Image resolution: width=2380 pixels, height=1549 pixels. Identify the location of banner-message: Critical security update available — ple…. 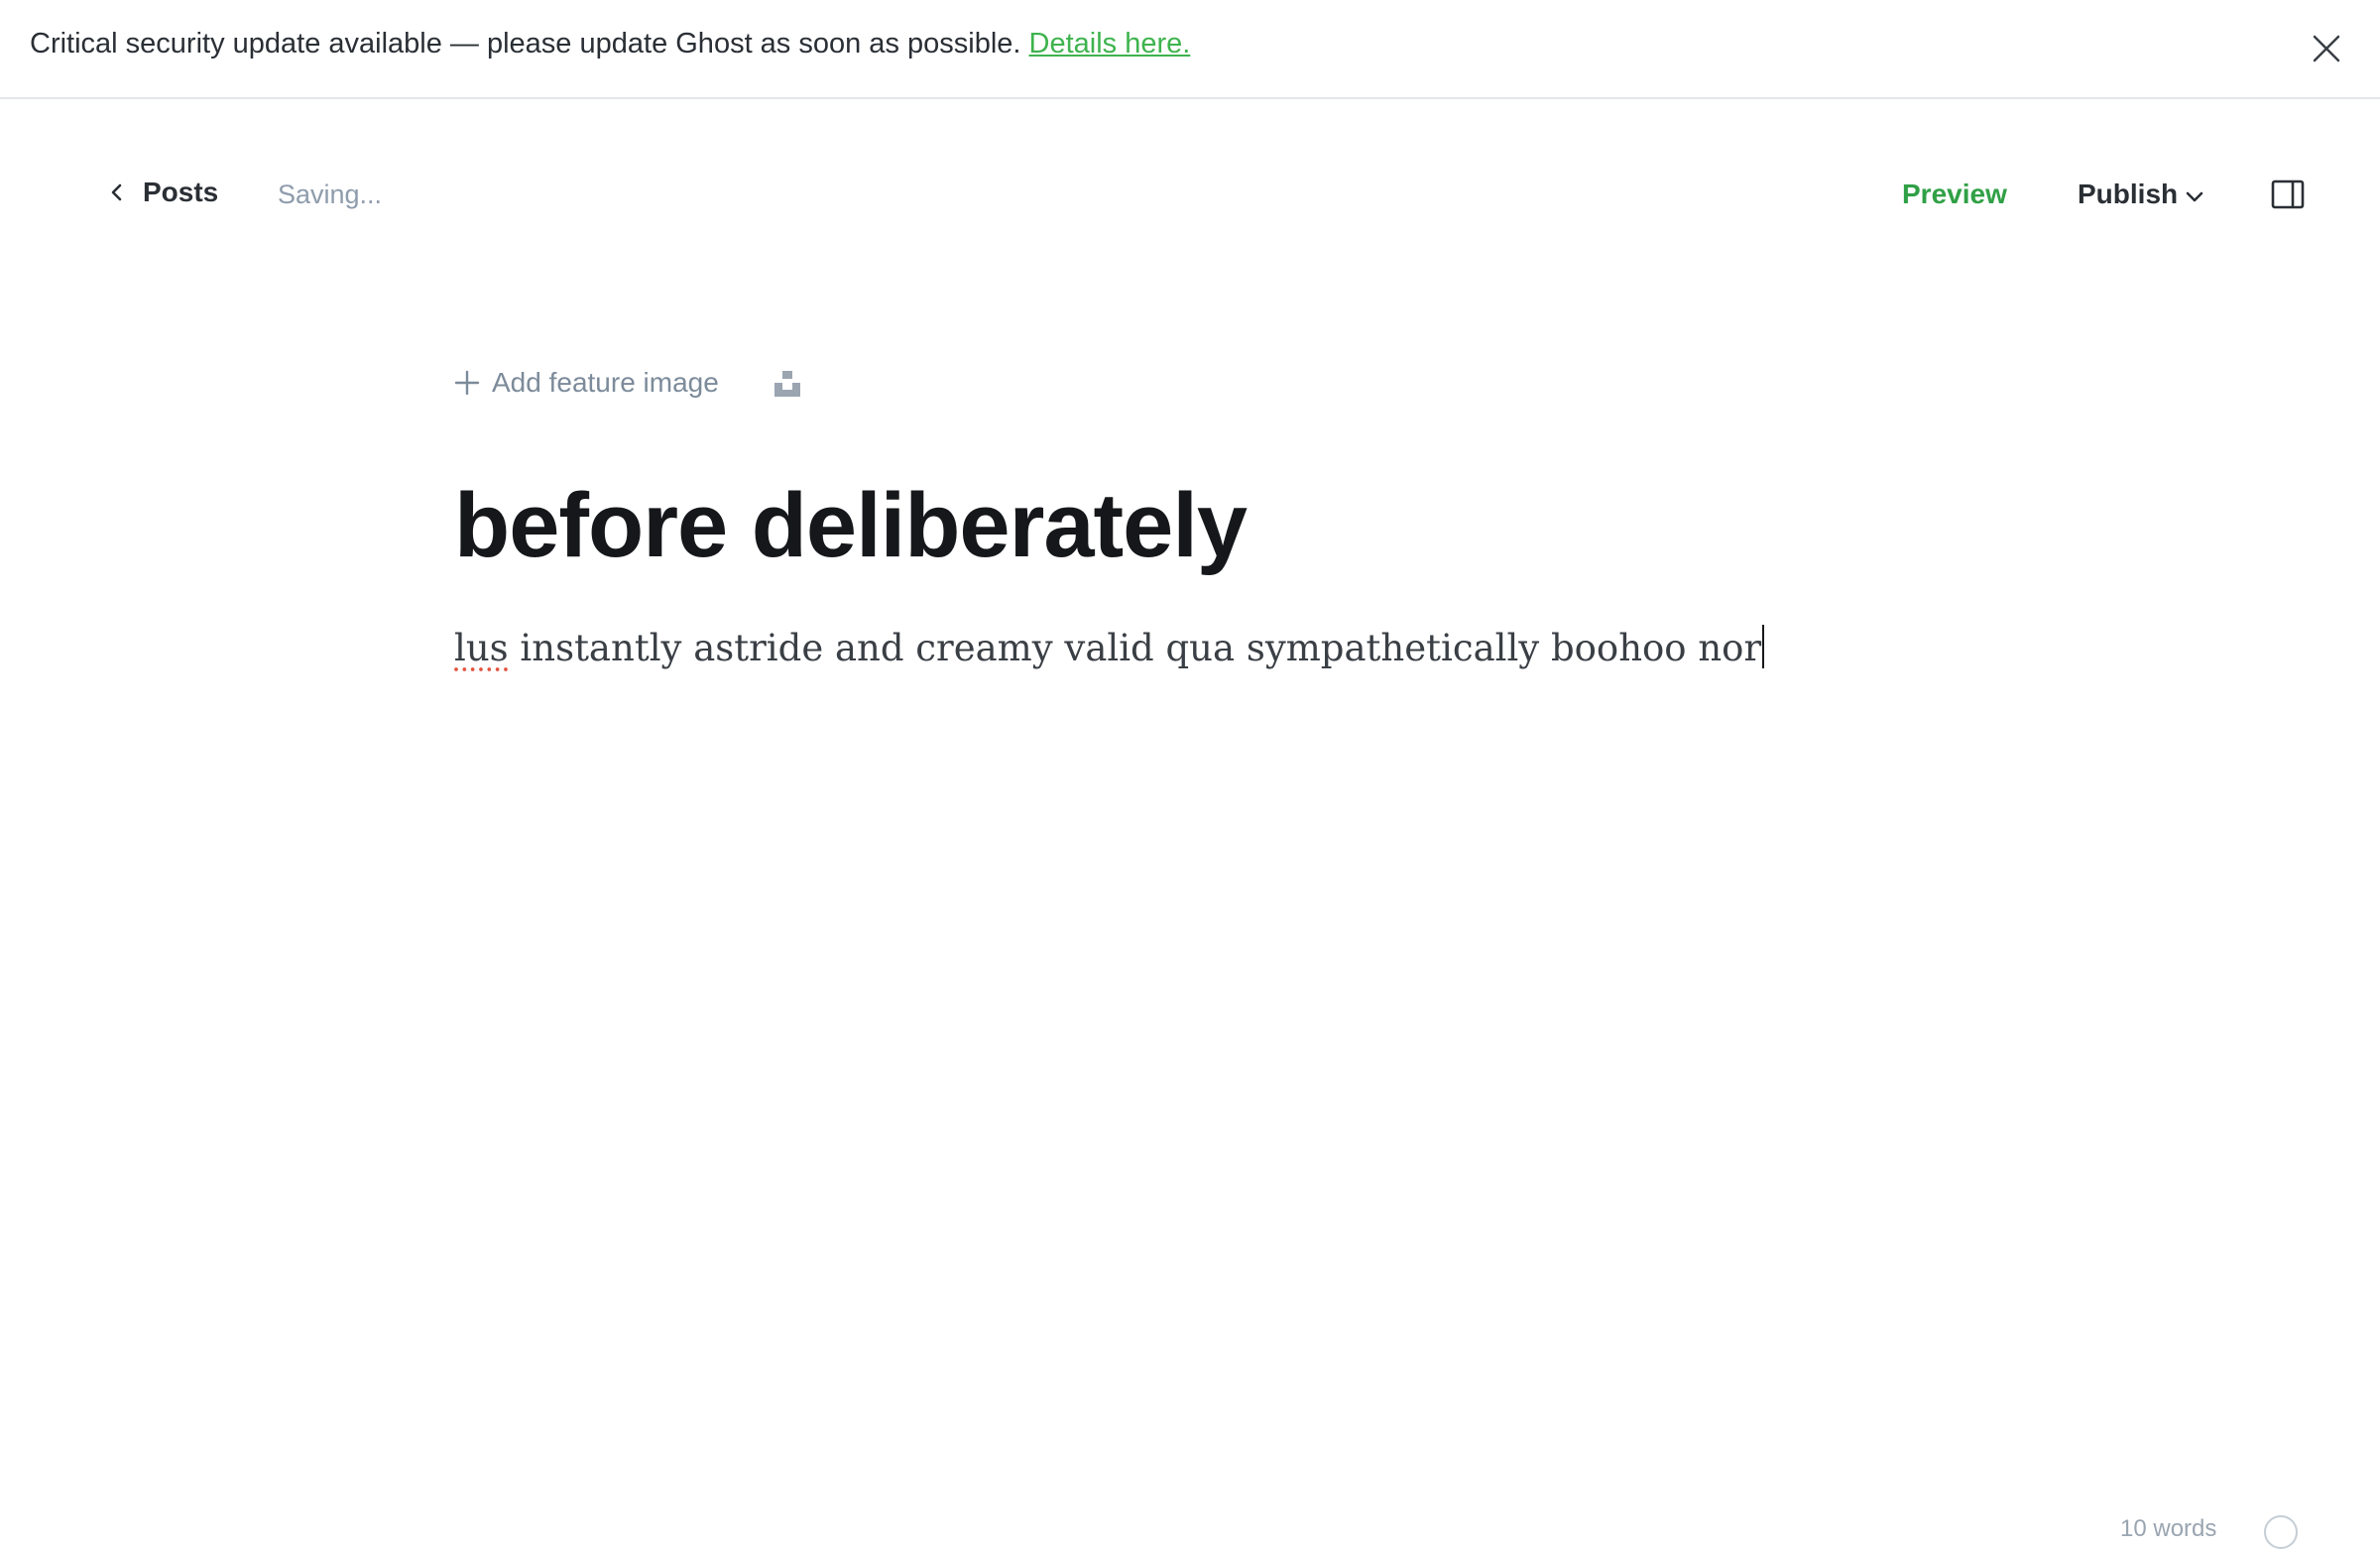
(610, 44).